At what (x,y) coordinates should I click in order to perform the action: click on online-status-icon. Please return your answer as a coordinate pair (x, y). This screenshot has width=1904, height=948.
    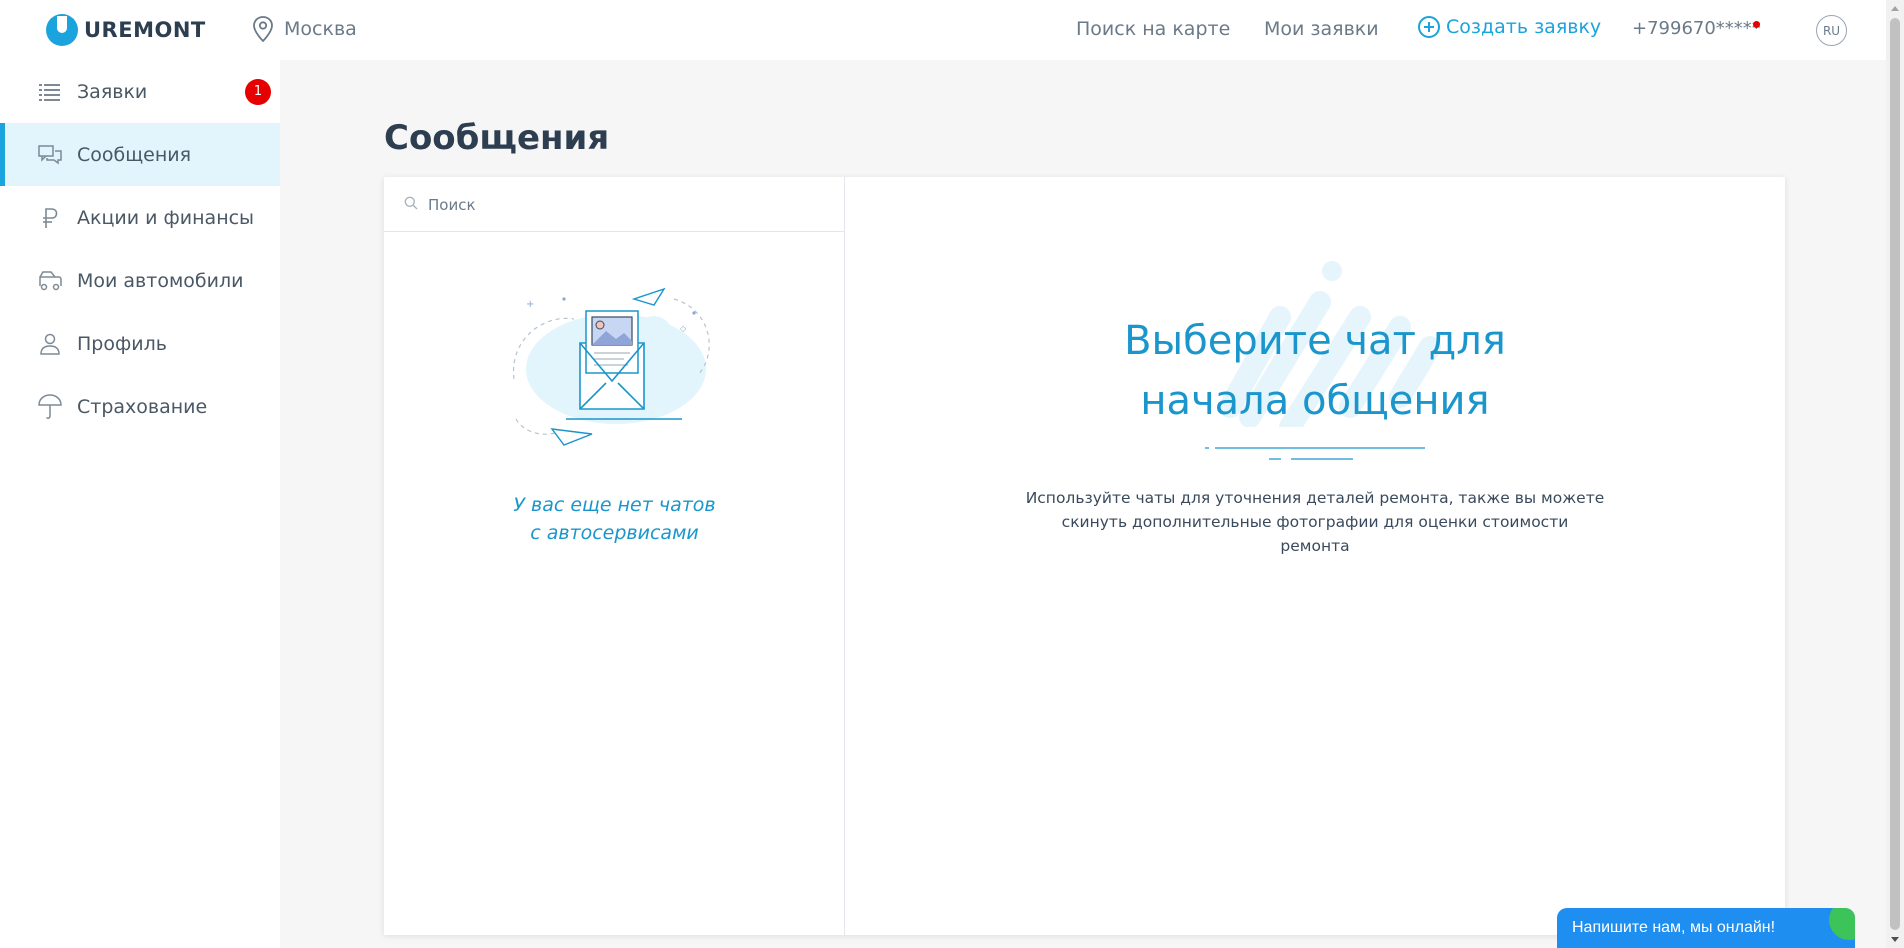
    Looking at the image, I should click on (1842, 924).